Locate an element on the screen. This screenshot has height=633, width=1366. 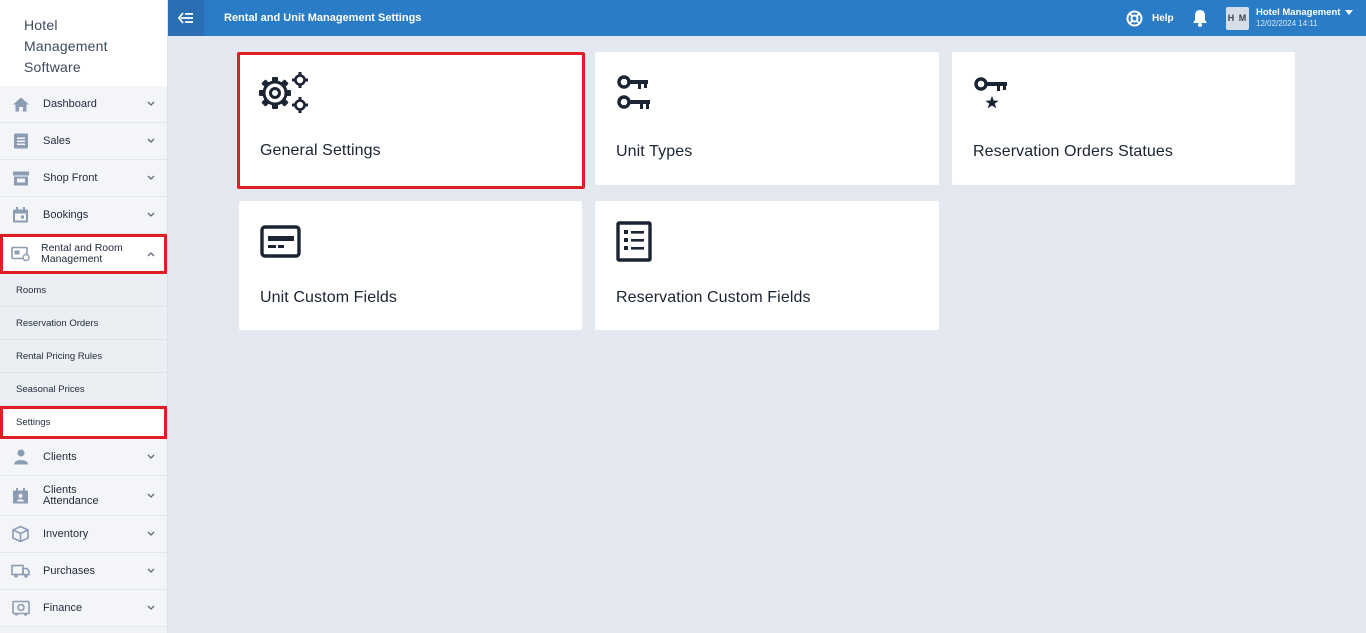
sidebar-item-label: Bookings is located at coordinates (66, 214).